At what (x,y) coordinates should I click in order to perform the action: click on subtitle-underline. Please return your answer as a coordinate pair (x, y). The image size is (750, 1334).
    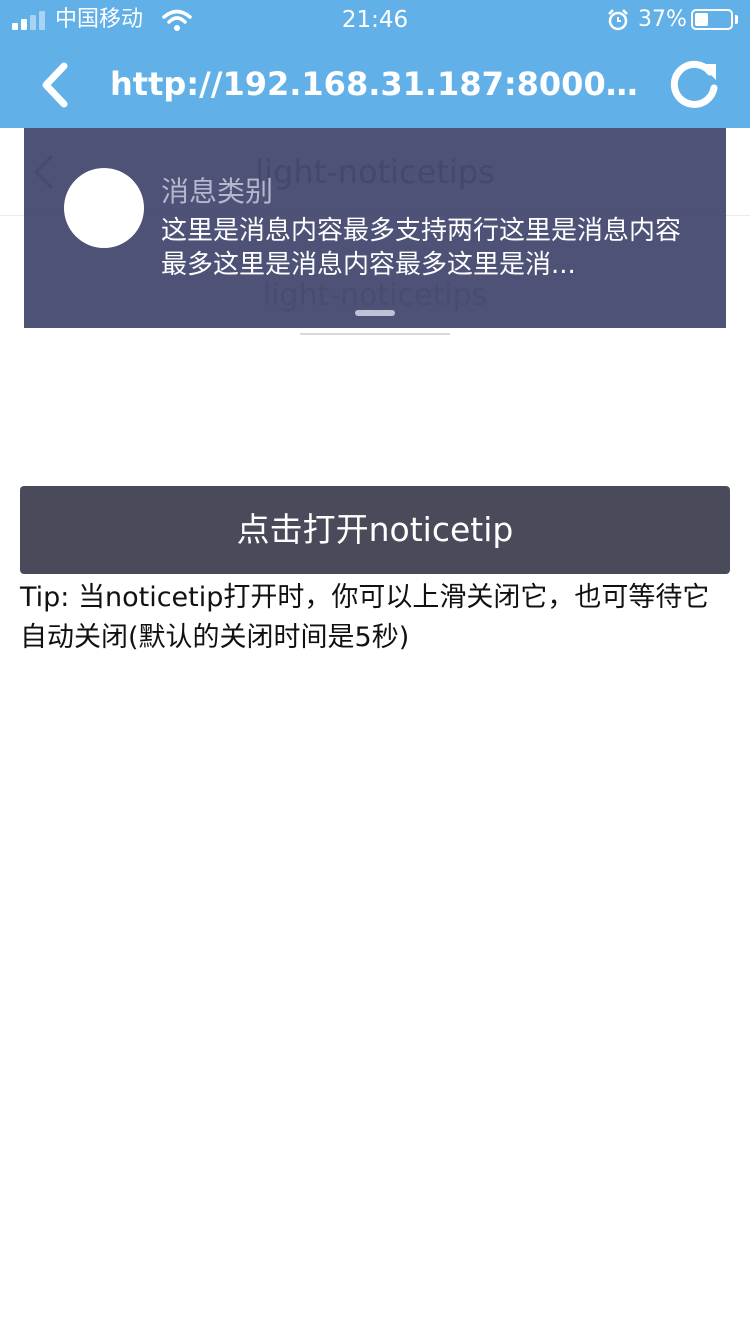
    Looking at the image, I should click on (375, 334).